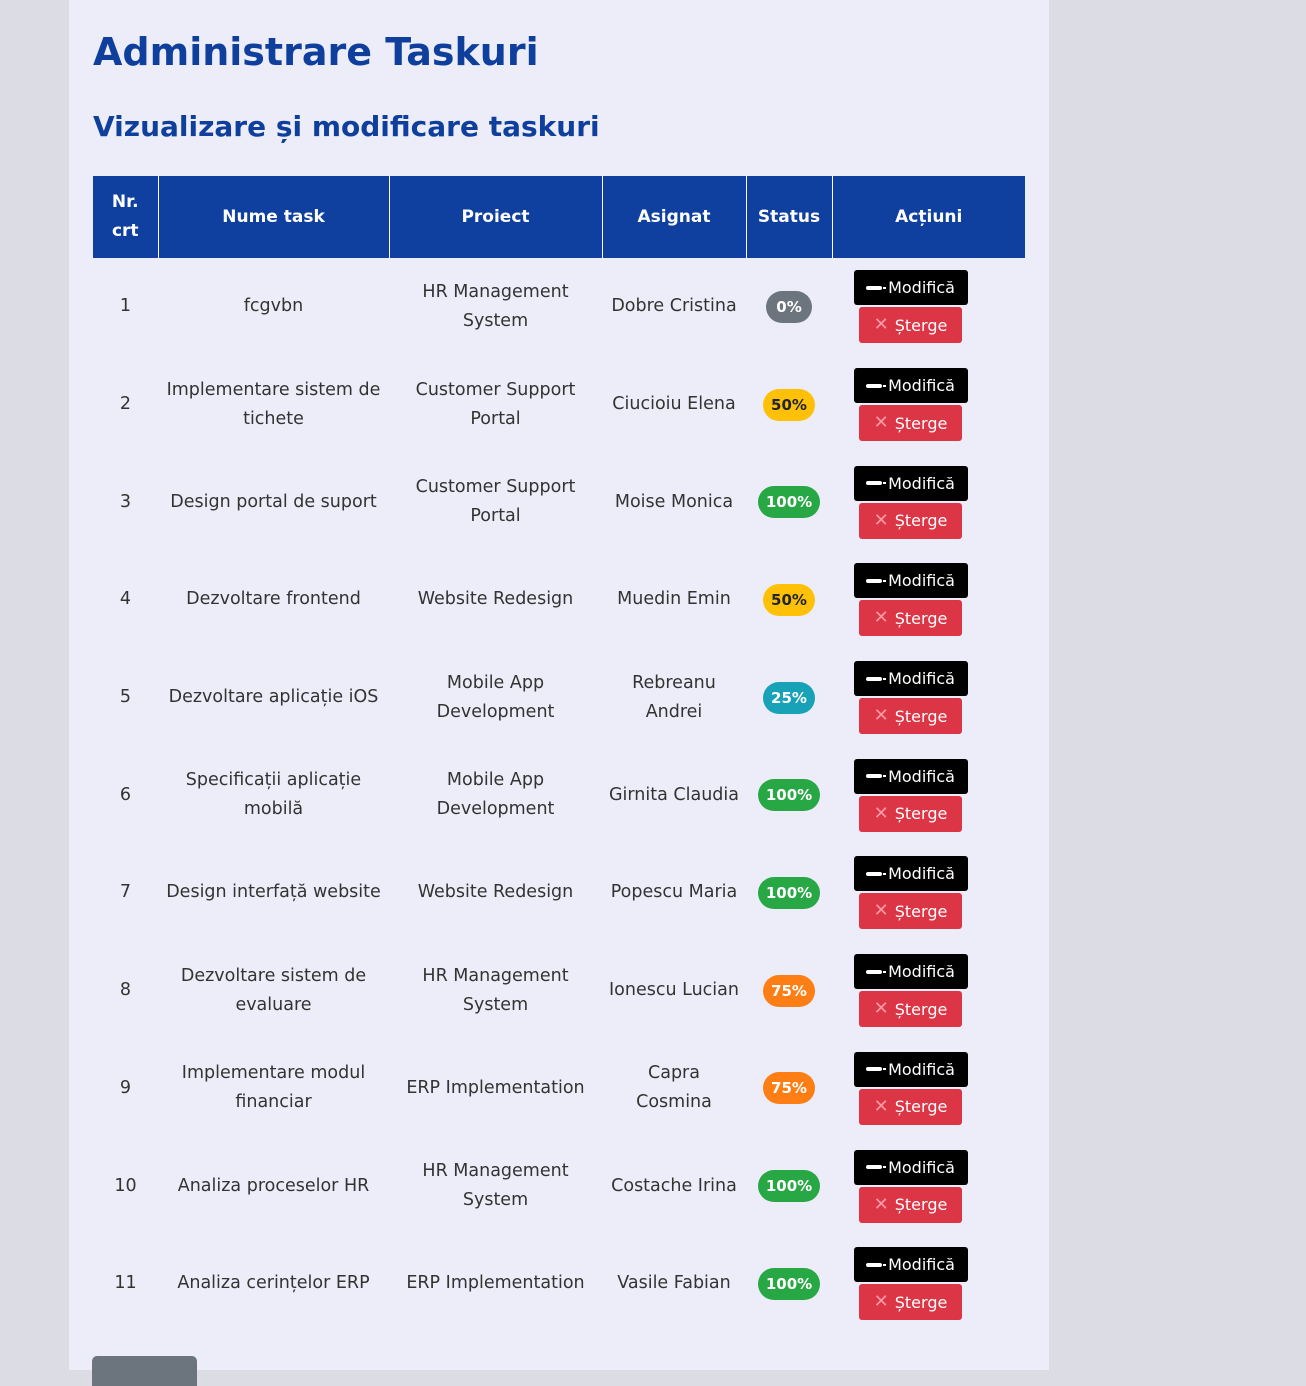 Image resolution: width=1306 pixels, height=1386 pixels. What do you see at coordinates (674, 599) in the screenshot?
I see `cell-assignee: Muedin Emin` at bounding box center [674, 599].